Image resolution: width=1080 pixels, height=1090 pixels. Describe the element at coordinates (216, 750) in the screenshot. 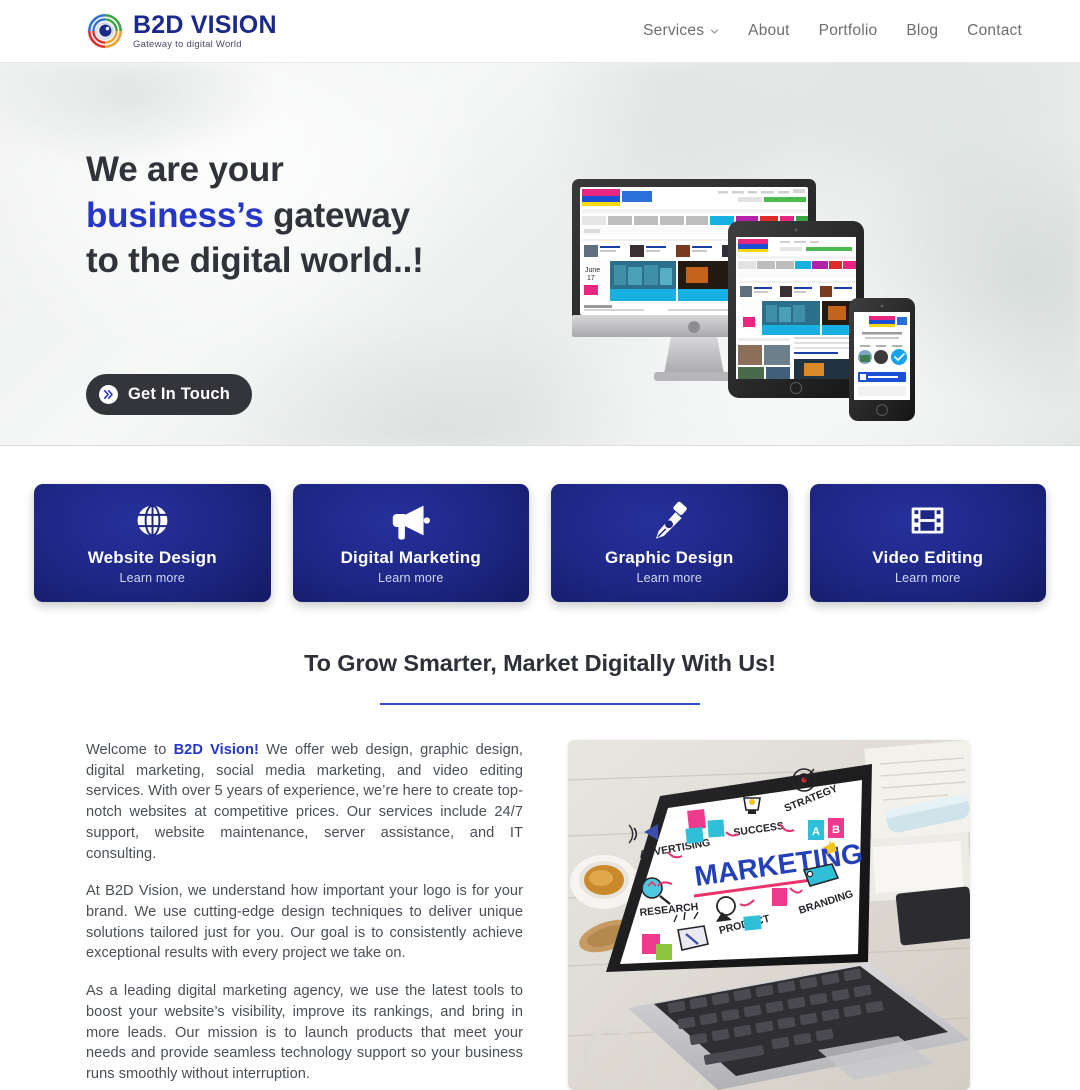

I see `about-brand-highlight: B2D Vision!` at that location.